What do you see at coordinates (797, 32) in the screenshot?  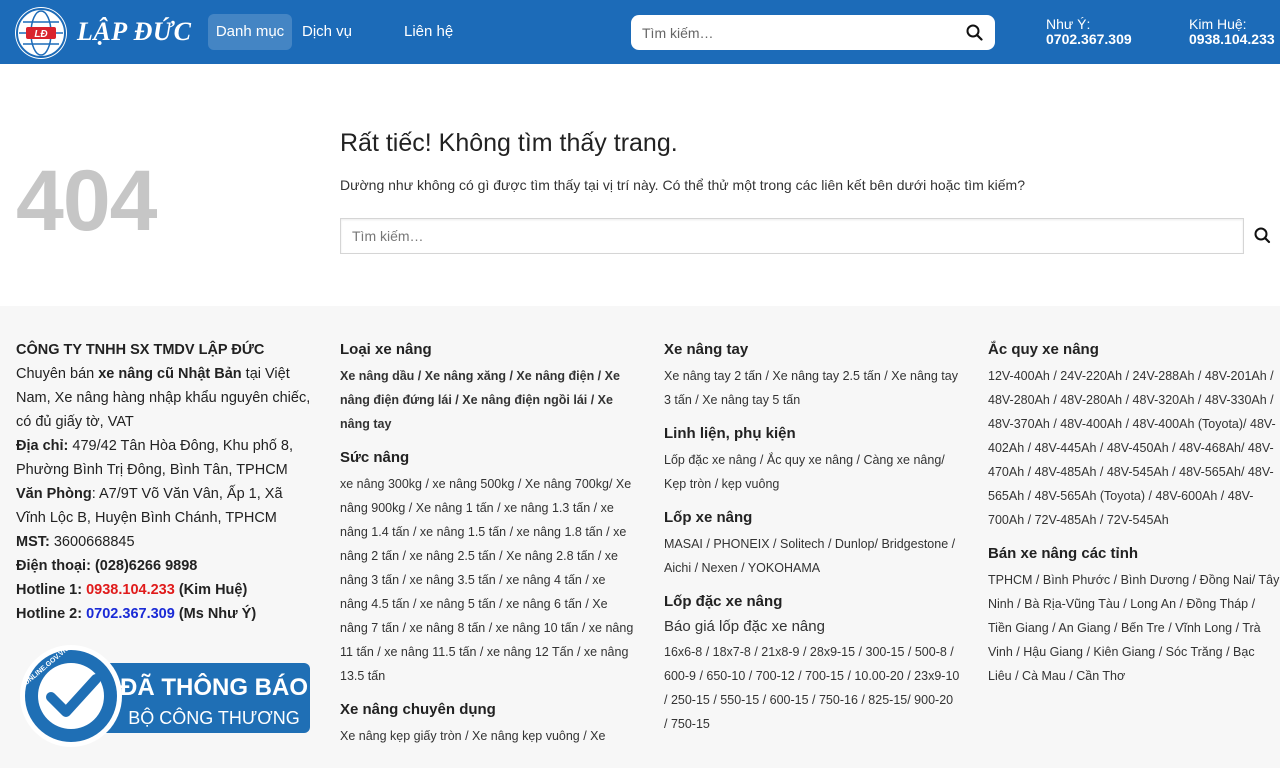 I see `header-search-input` at bounding box center [797, 32].